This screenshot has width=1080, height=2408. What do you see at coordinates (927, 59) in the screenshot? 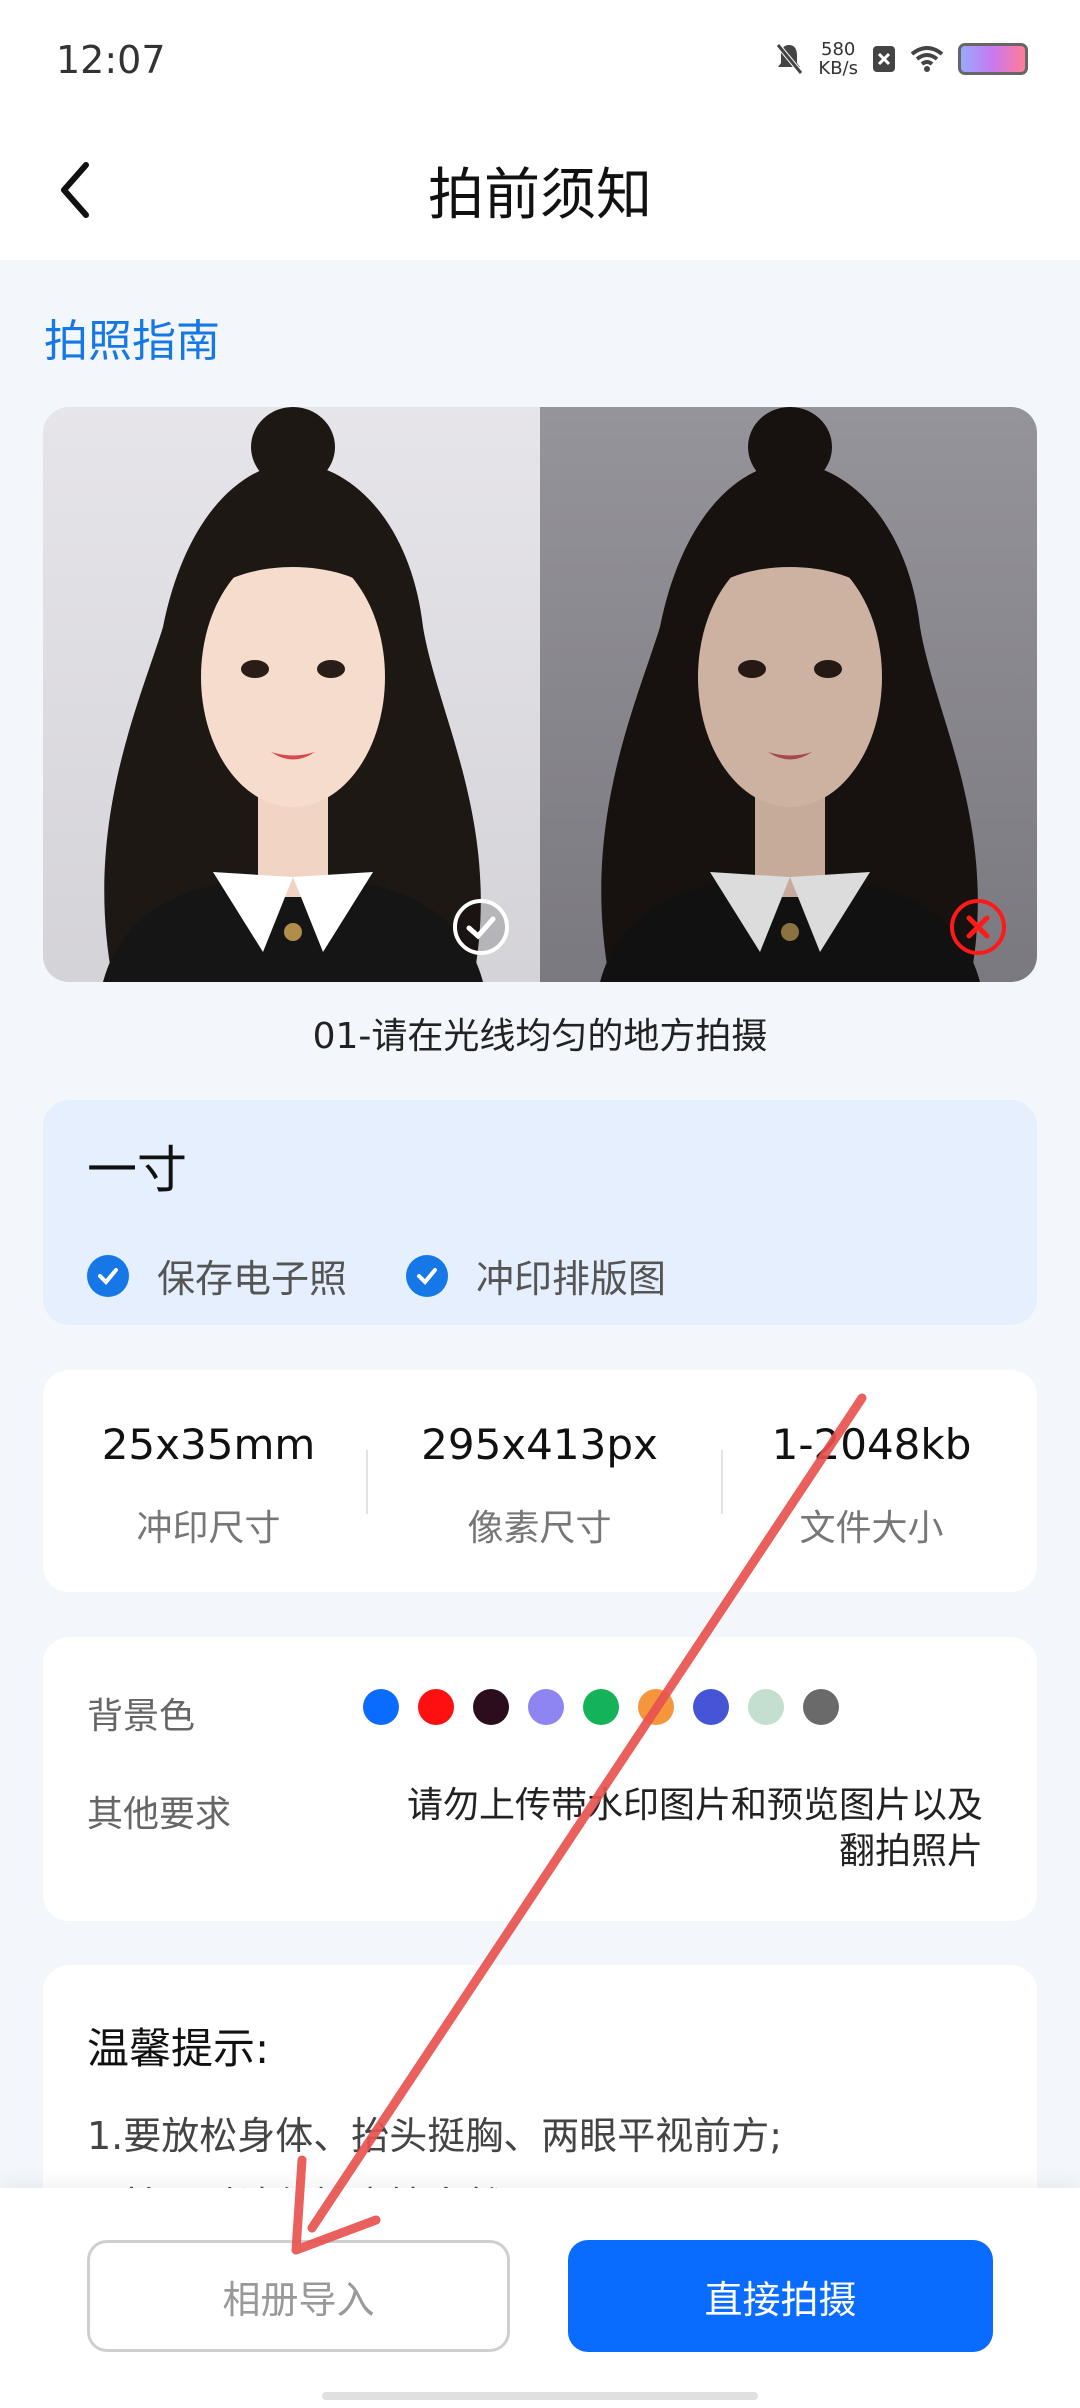
I see `wifi-icon` at bounding box center [927, 59].